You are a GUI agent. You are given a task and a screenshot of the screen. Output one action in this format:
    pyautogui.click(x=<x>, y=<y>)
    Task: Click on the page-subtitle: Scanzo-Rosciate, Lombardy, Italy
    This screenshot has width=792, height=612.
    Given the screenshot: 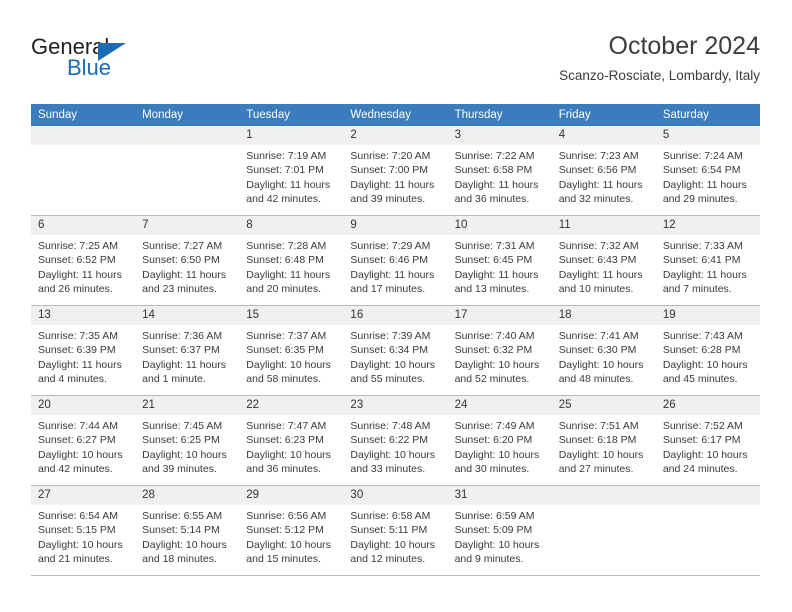 What is the action you would take?
    pyautogui.click(x=659, y=75)
    